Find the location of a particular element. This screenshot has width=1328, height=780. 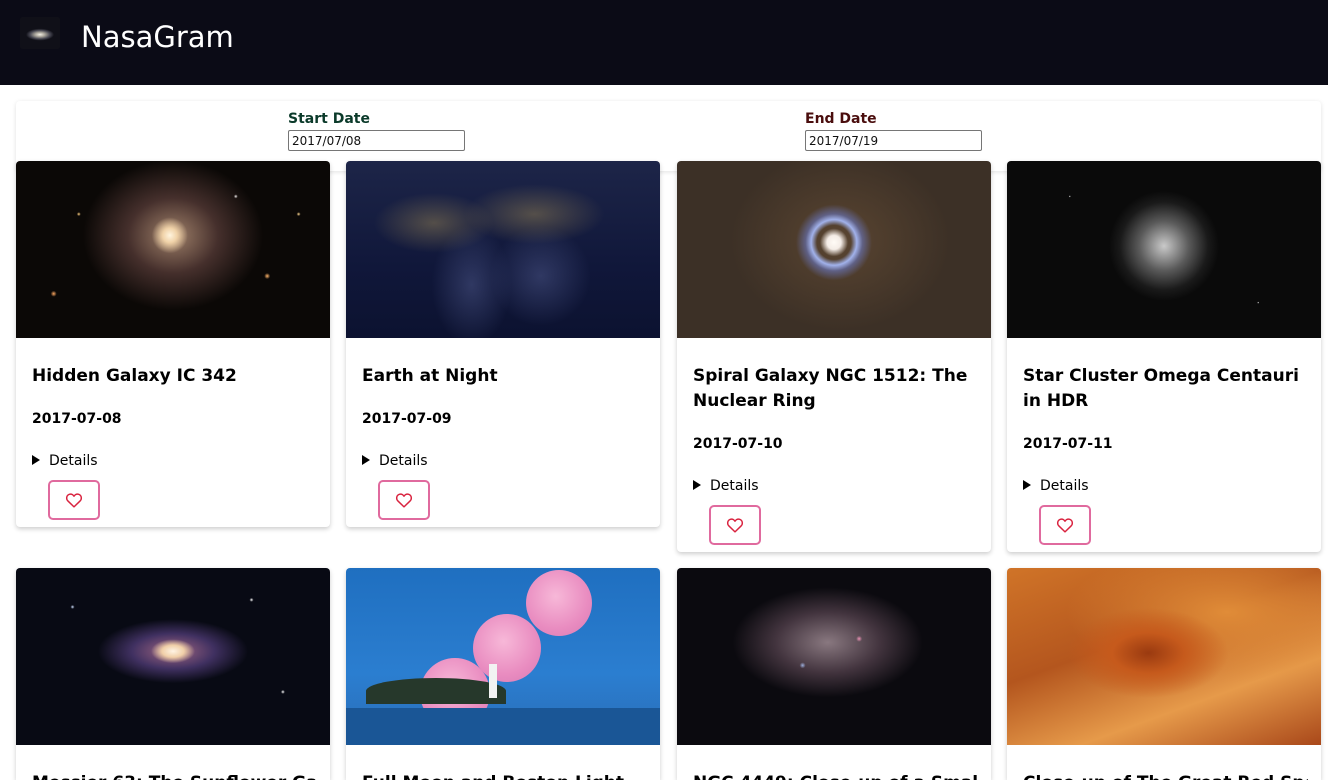

end-date-group: End Date is located at coordinates (893, 131).